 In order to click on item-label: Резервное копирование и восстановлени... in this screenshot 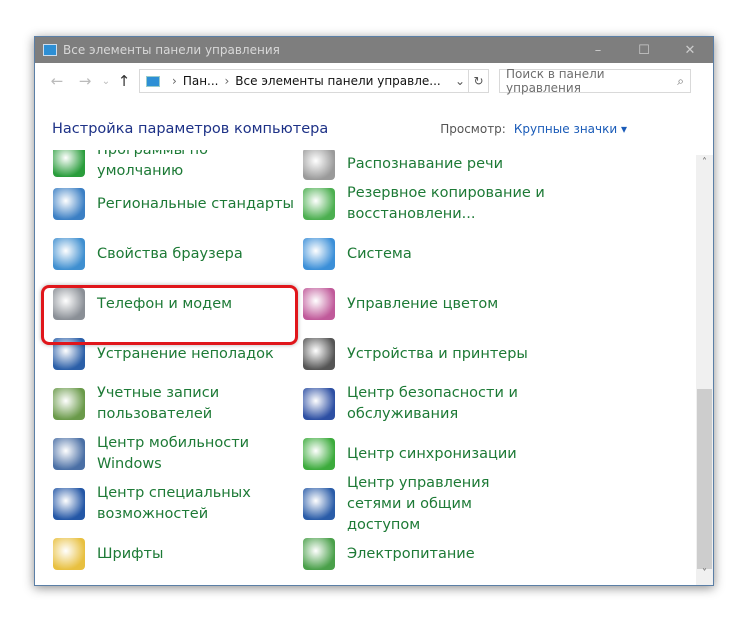, I will do `click(446, 203)`.